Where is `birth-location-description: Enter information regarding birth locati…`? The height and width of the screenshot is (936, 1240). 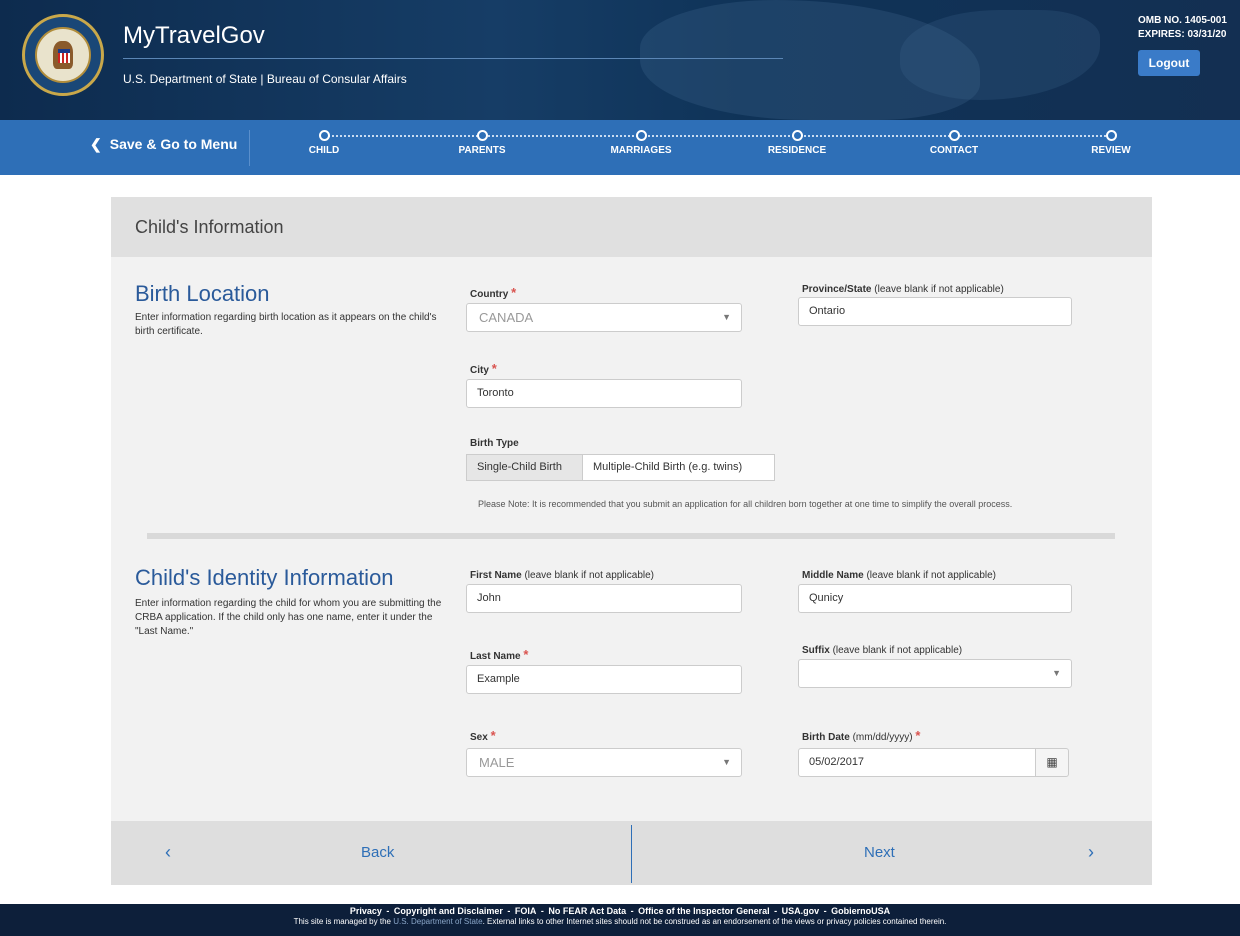 birth-location-description: Enter information regarding birth locati… is located at coordinates (286, 324).